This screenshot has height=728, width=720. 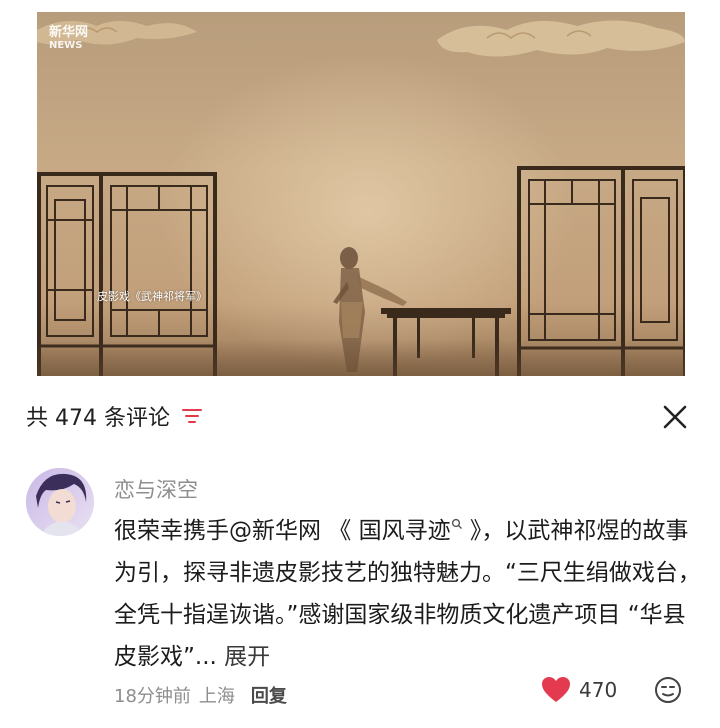 What do you see at coordinates (598, 689) in the screenshot?
I see `like-count: 470` at bounding box center [598, 689].